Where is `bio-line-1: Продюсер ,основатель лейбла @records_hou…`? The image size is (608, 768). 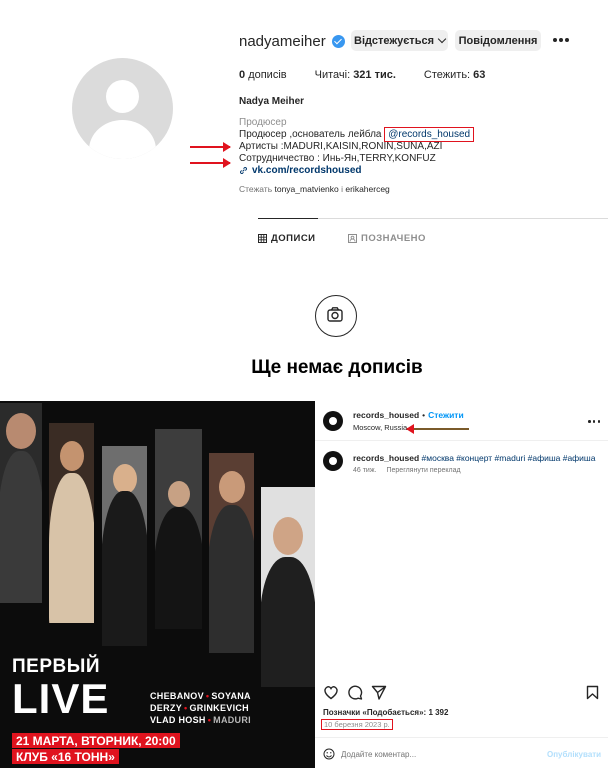
bio-line-1: Продюсер ,основатель лейбла @records_hou… is located at coordinates (357, 134).